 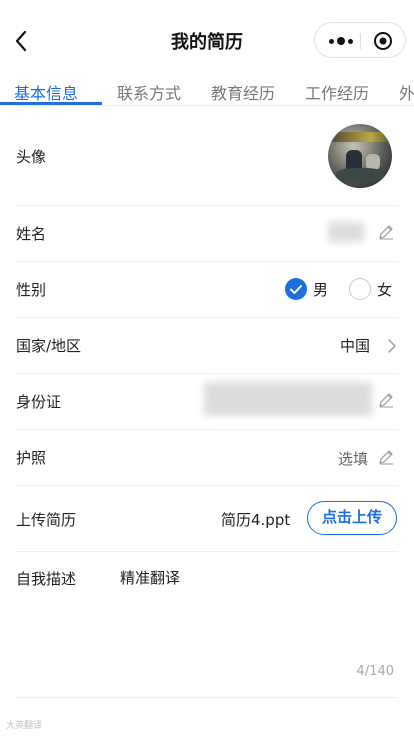 What do you see at coordinates (149, 92) in the screenshot?
I see `tab-contact: 联系方式` at bounding box center [149, 92].